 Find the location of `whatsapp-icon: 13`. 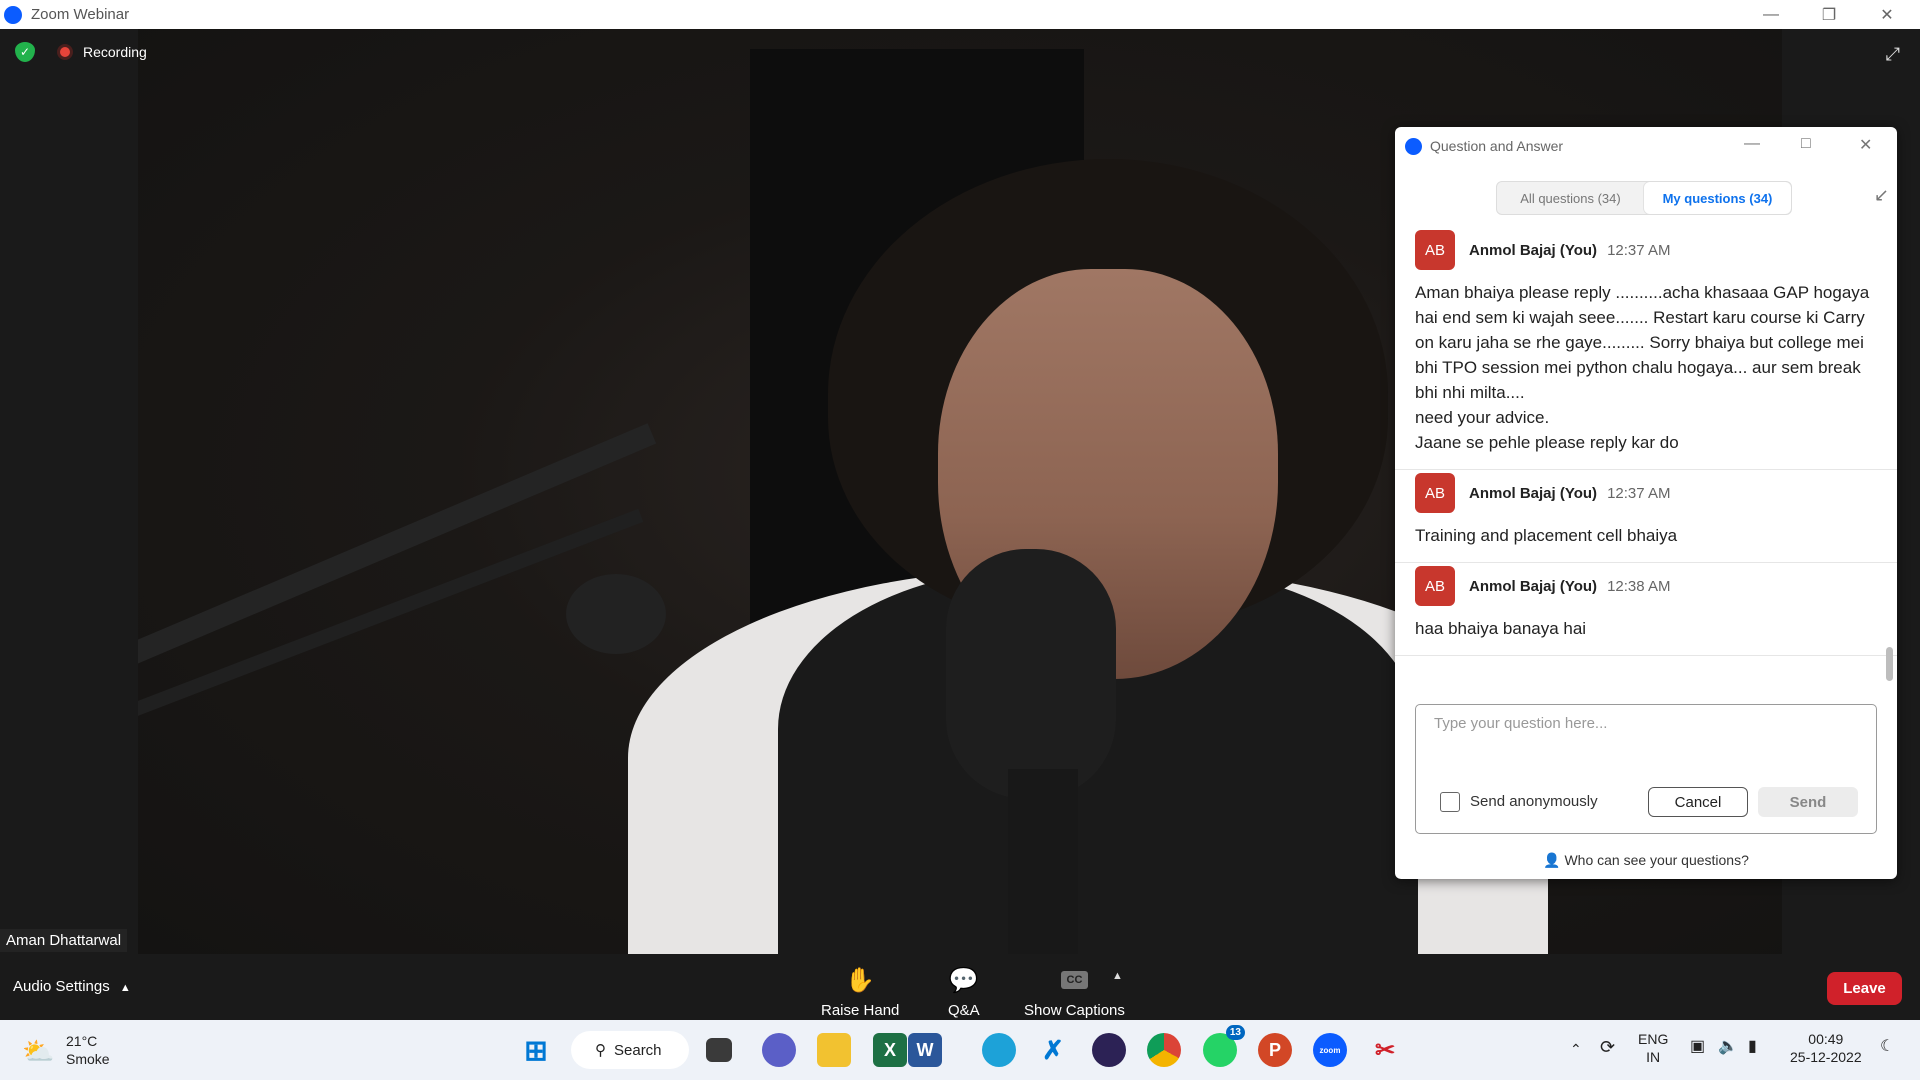

whatsapp-icon: 13 is located at coordinates (1224, 1046).